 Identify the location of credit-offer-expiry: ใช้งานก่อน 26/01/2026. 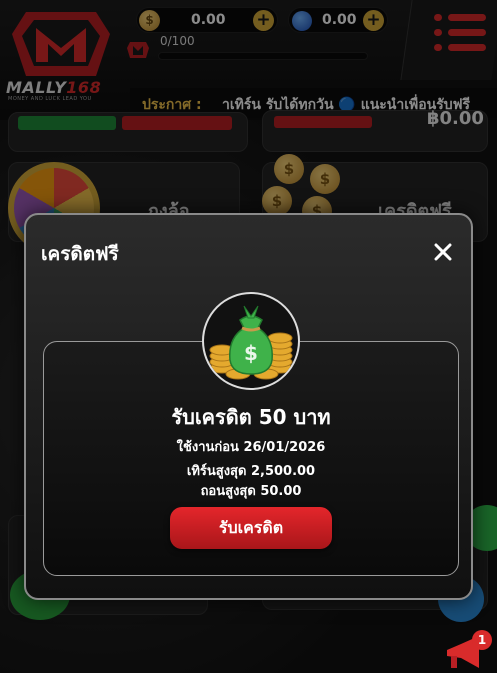
(251, 447).